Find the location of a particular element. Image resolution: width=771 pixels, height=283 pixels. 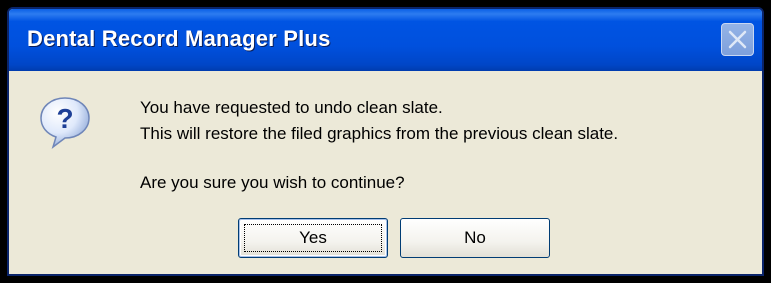

close-button is located at coordinates (737, 39).